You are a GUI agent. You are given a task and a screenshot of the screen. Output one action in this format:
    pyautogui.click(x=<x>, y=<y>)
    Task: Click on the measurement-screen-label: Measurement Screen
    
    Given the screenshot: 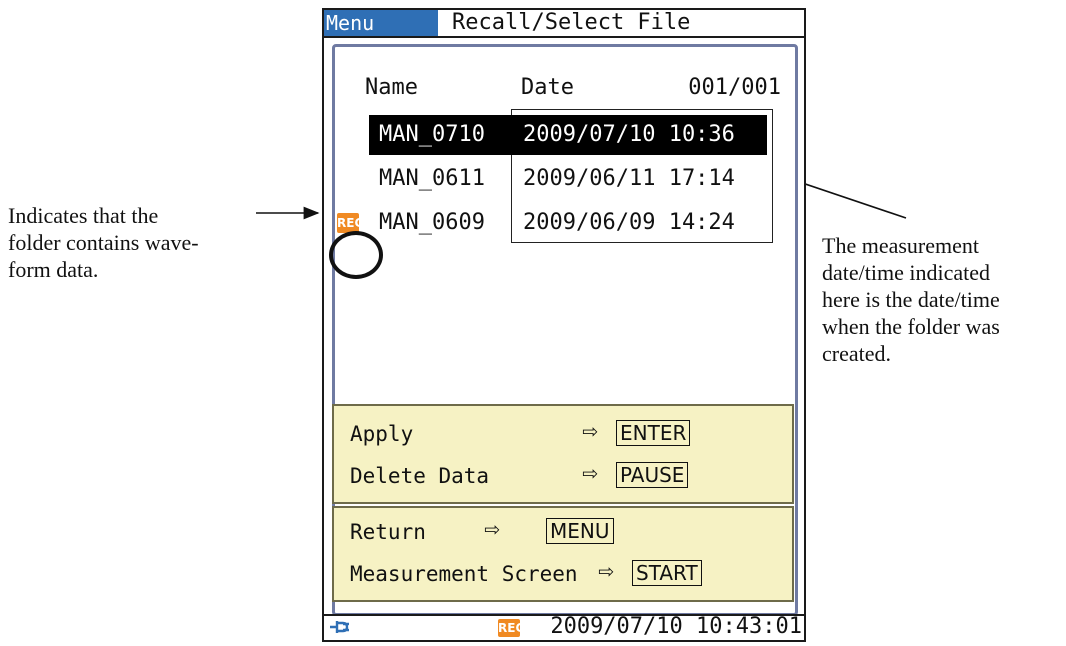 What is the action you would take?
    pyautogui.click(x=464, y=574)
    